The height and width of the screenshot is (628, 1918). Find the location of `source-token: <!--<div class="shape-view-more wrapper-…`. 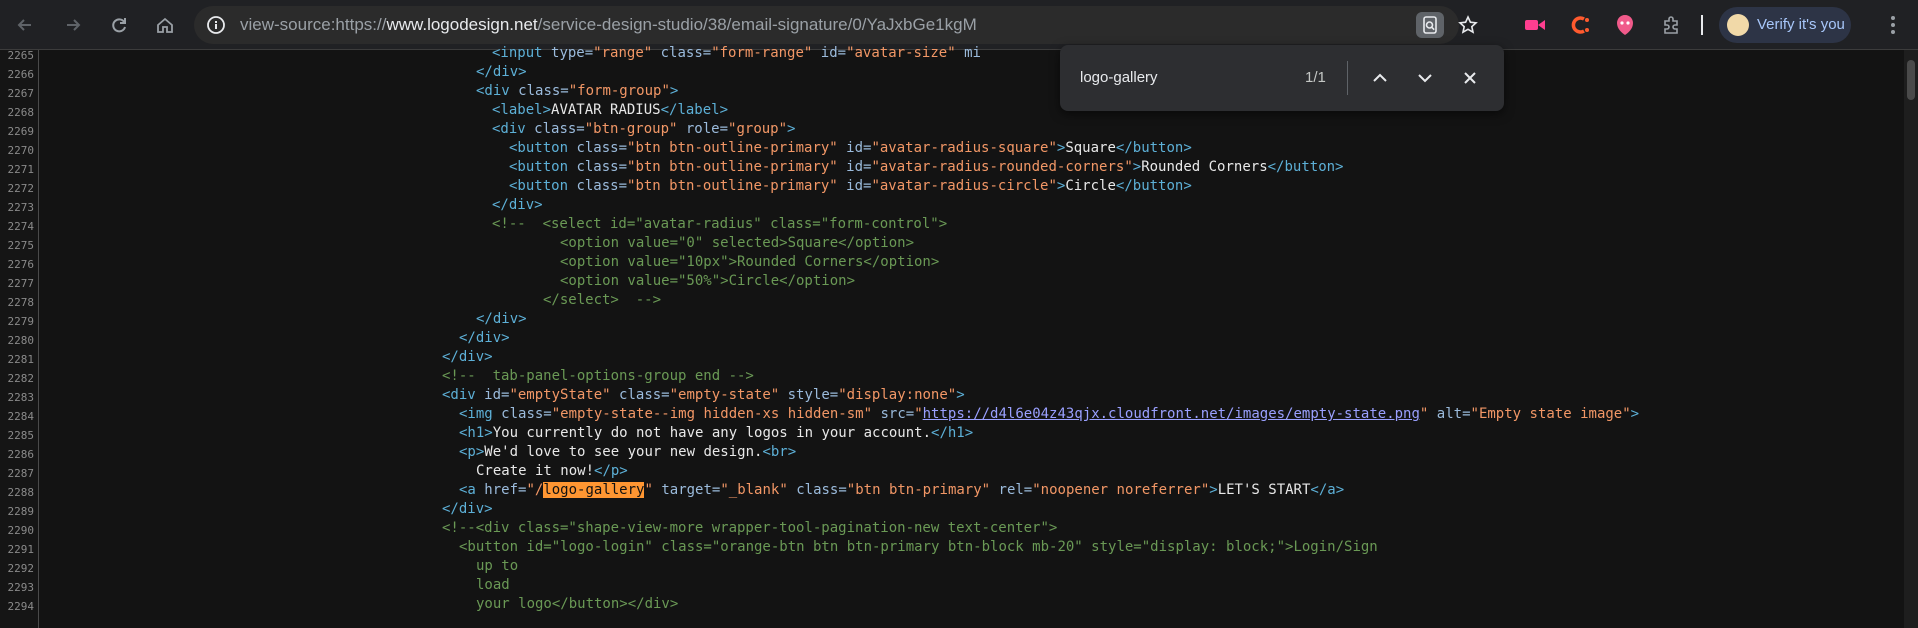

source-token: <!--<div class="shape-view-more wrapper-… is located at coordinates (750, 528).